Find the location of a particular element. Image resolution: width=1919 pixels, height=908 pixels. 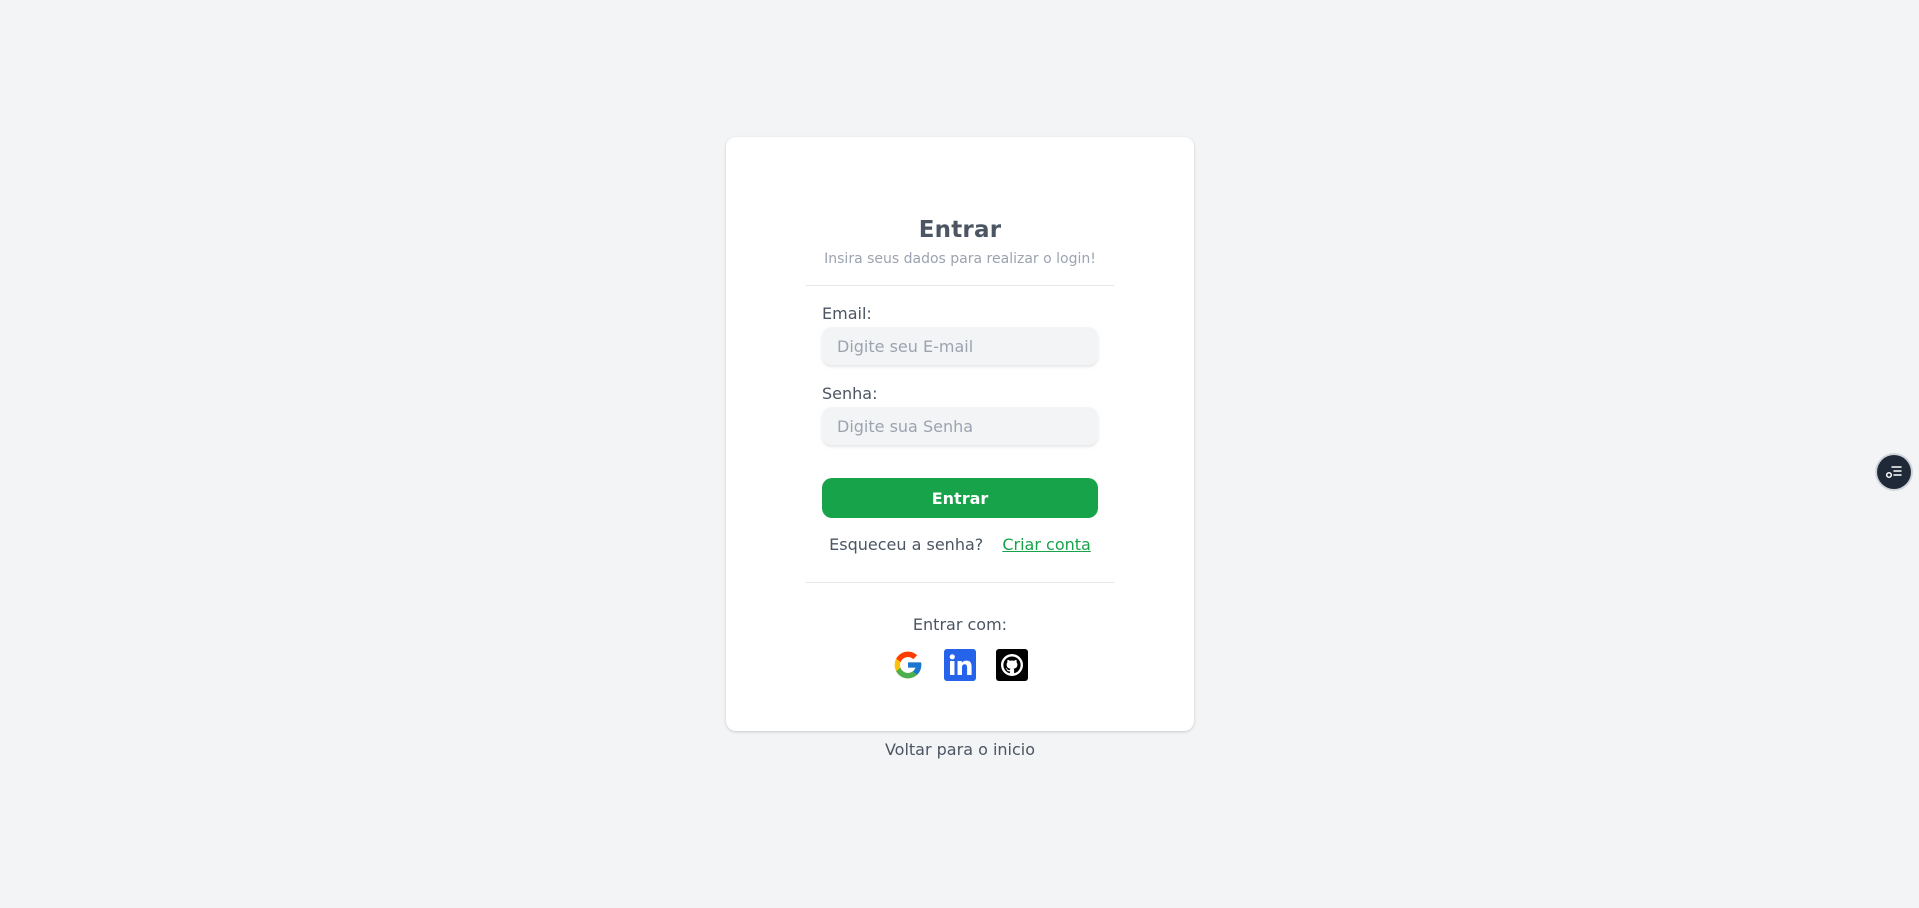

github-icon is located at coordinates (1012, 665).